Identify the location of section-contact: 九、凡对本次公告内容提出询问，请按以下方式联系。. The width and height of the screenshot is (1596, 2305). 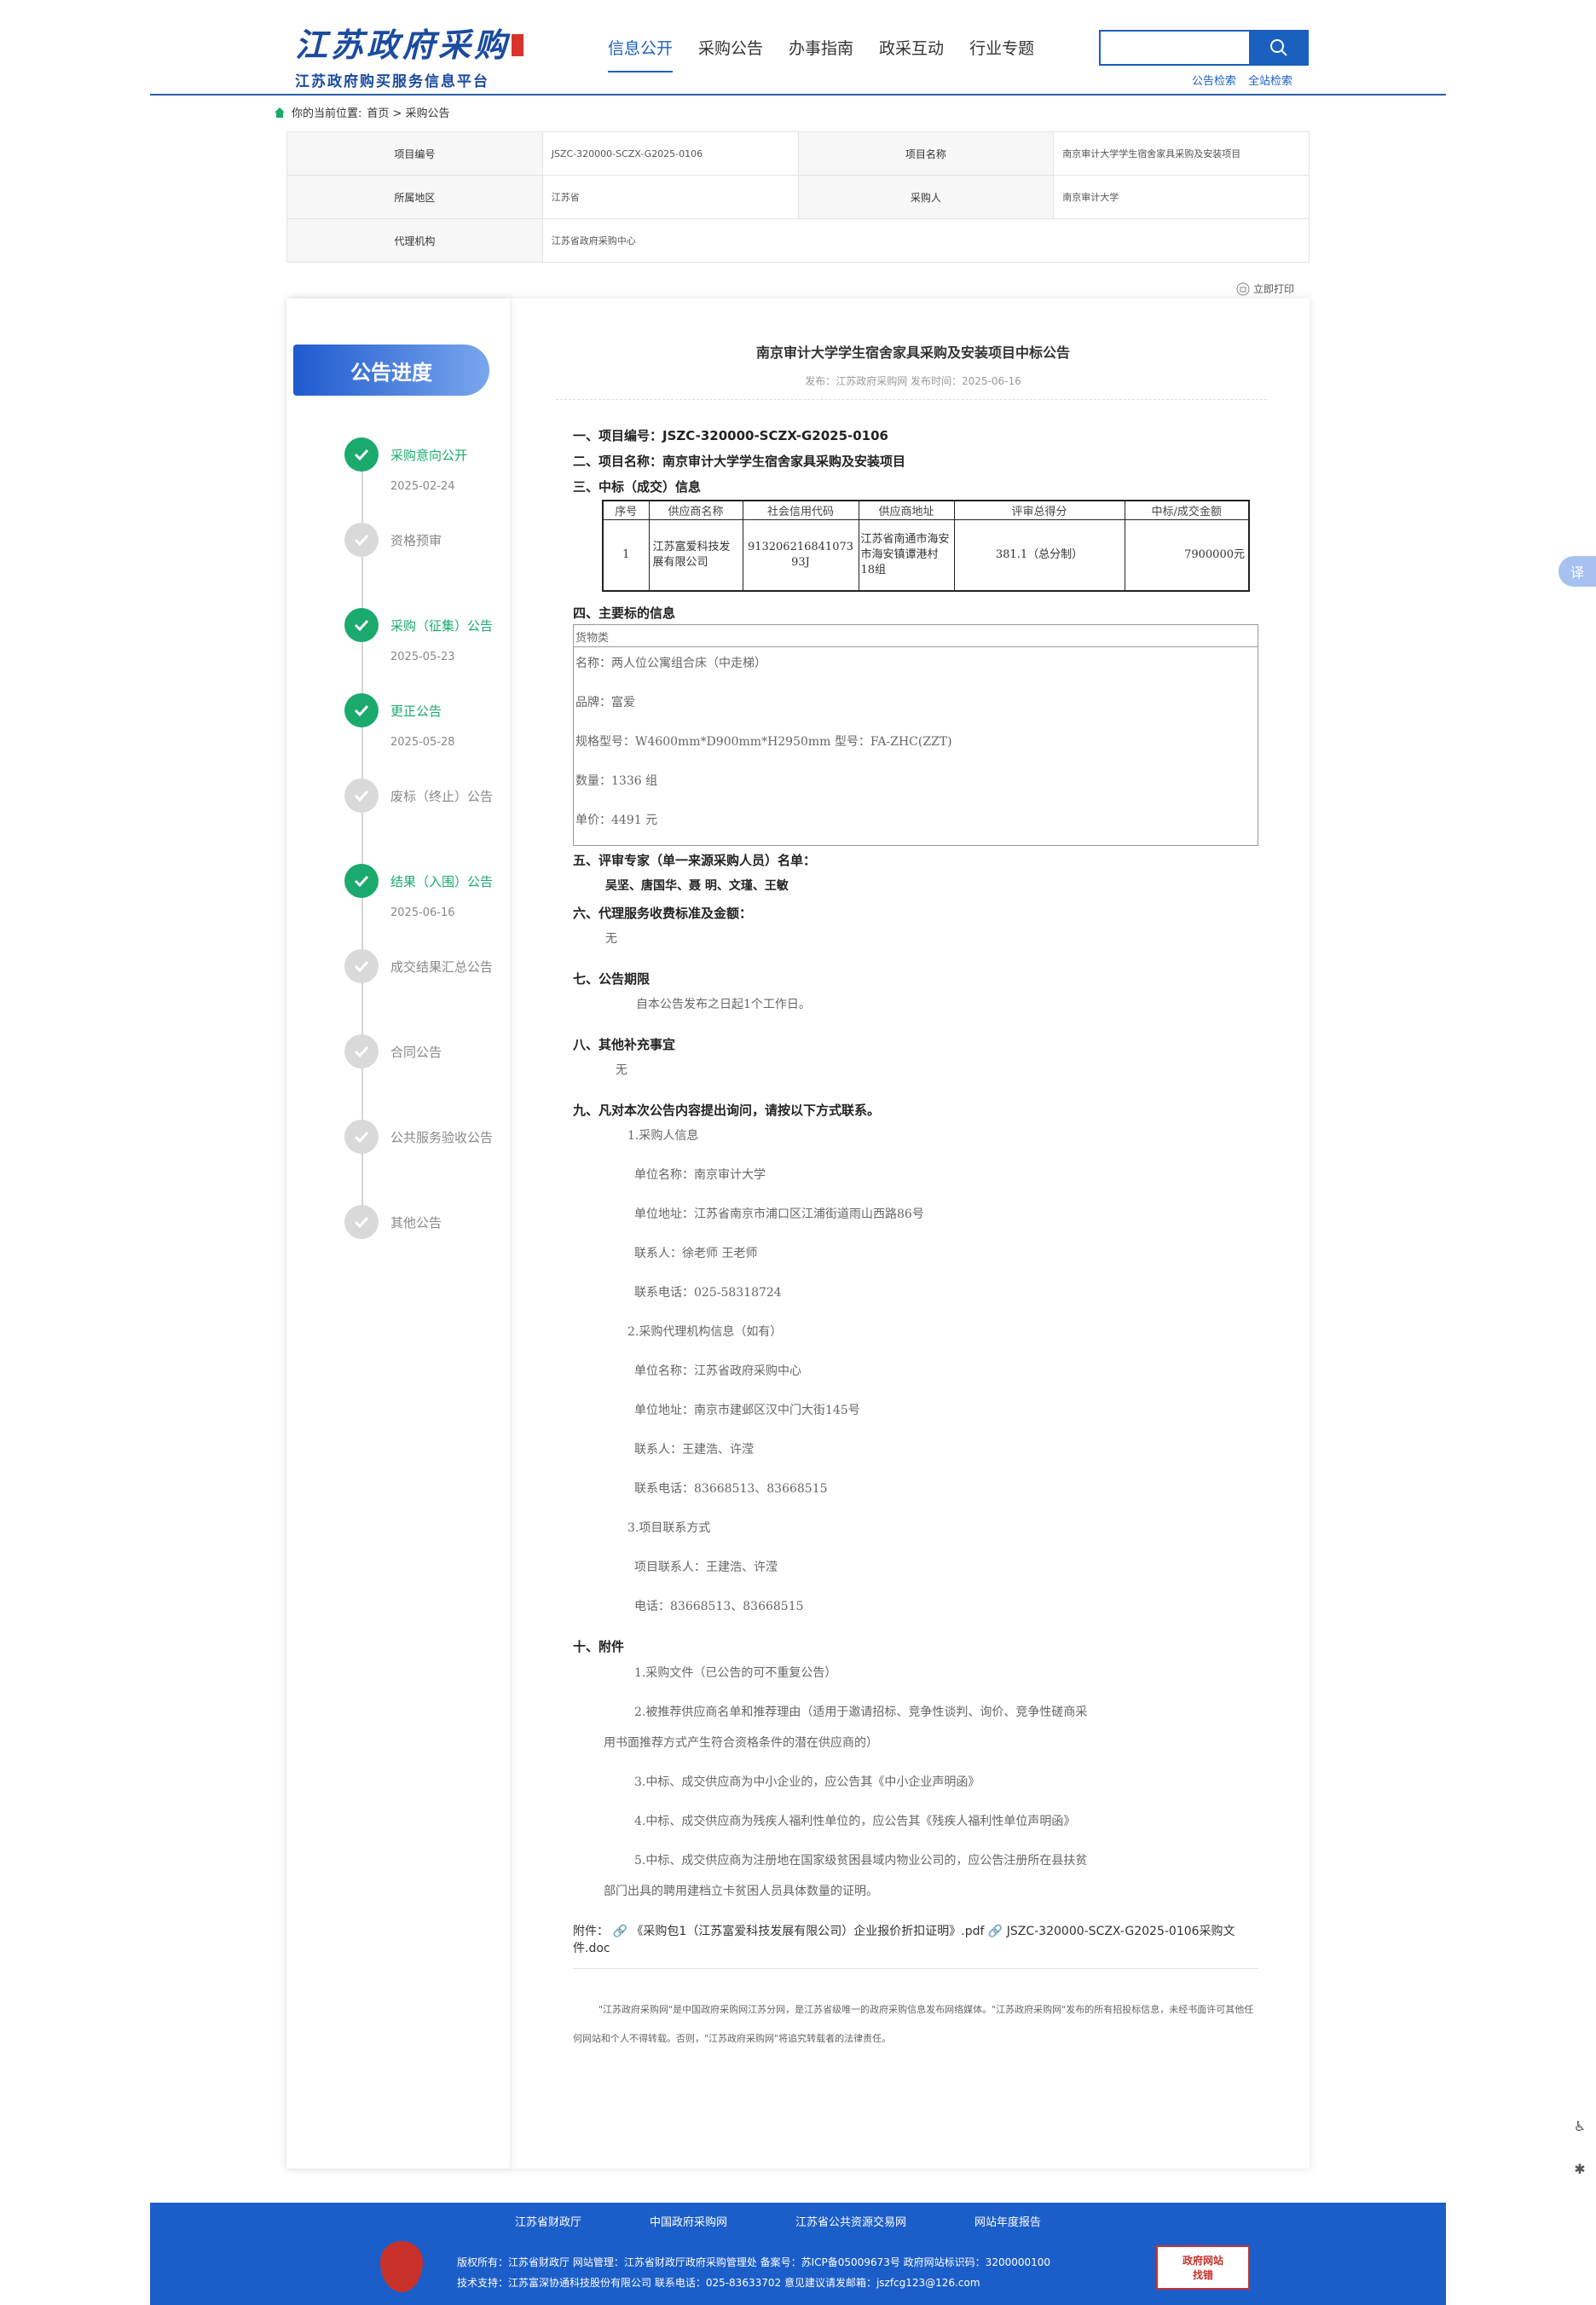
(727, 1110).